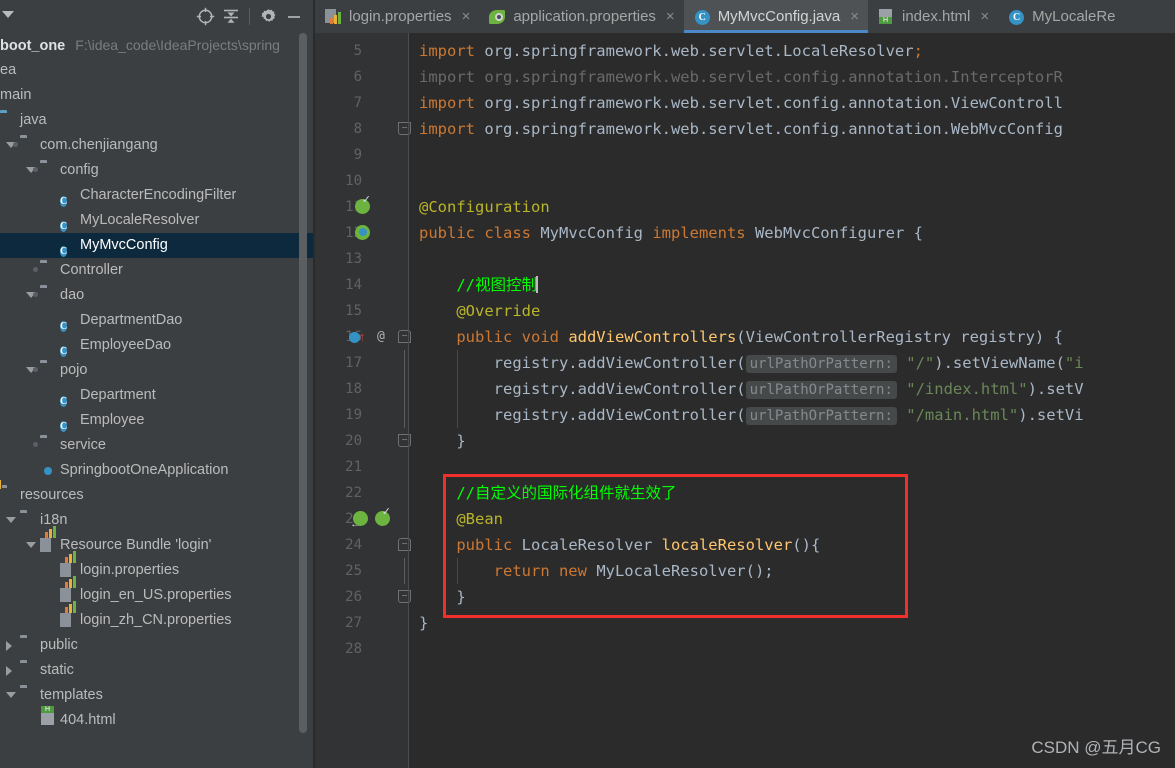 The height and width of the screenshot is (768, 1175). Describe the element at coordinates (124, 245) in the screenshot. I see `tree-item-label: MyMvcConfig` at that location.